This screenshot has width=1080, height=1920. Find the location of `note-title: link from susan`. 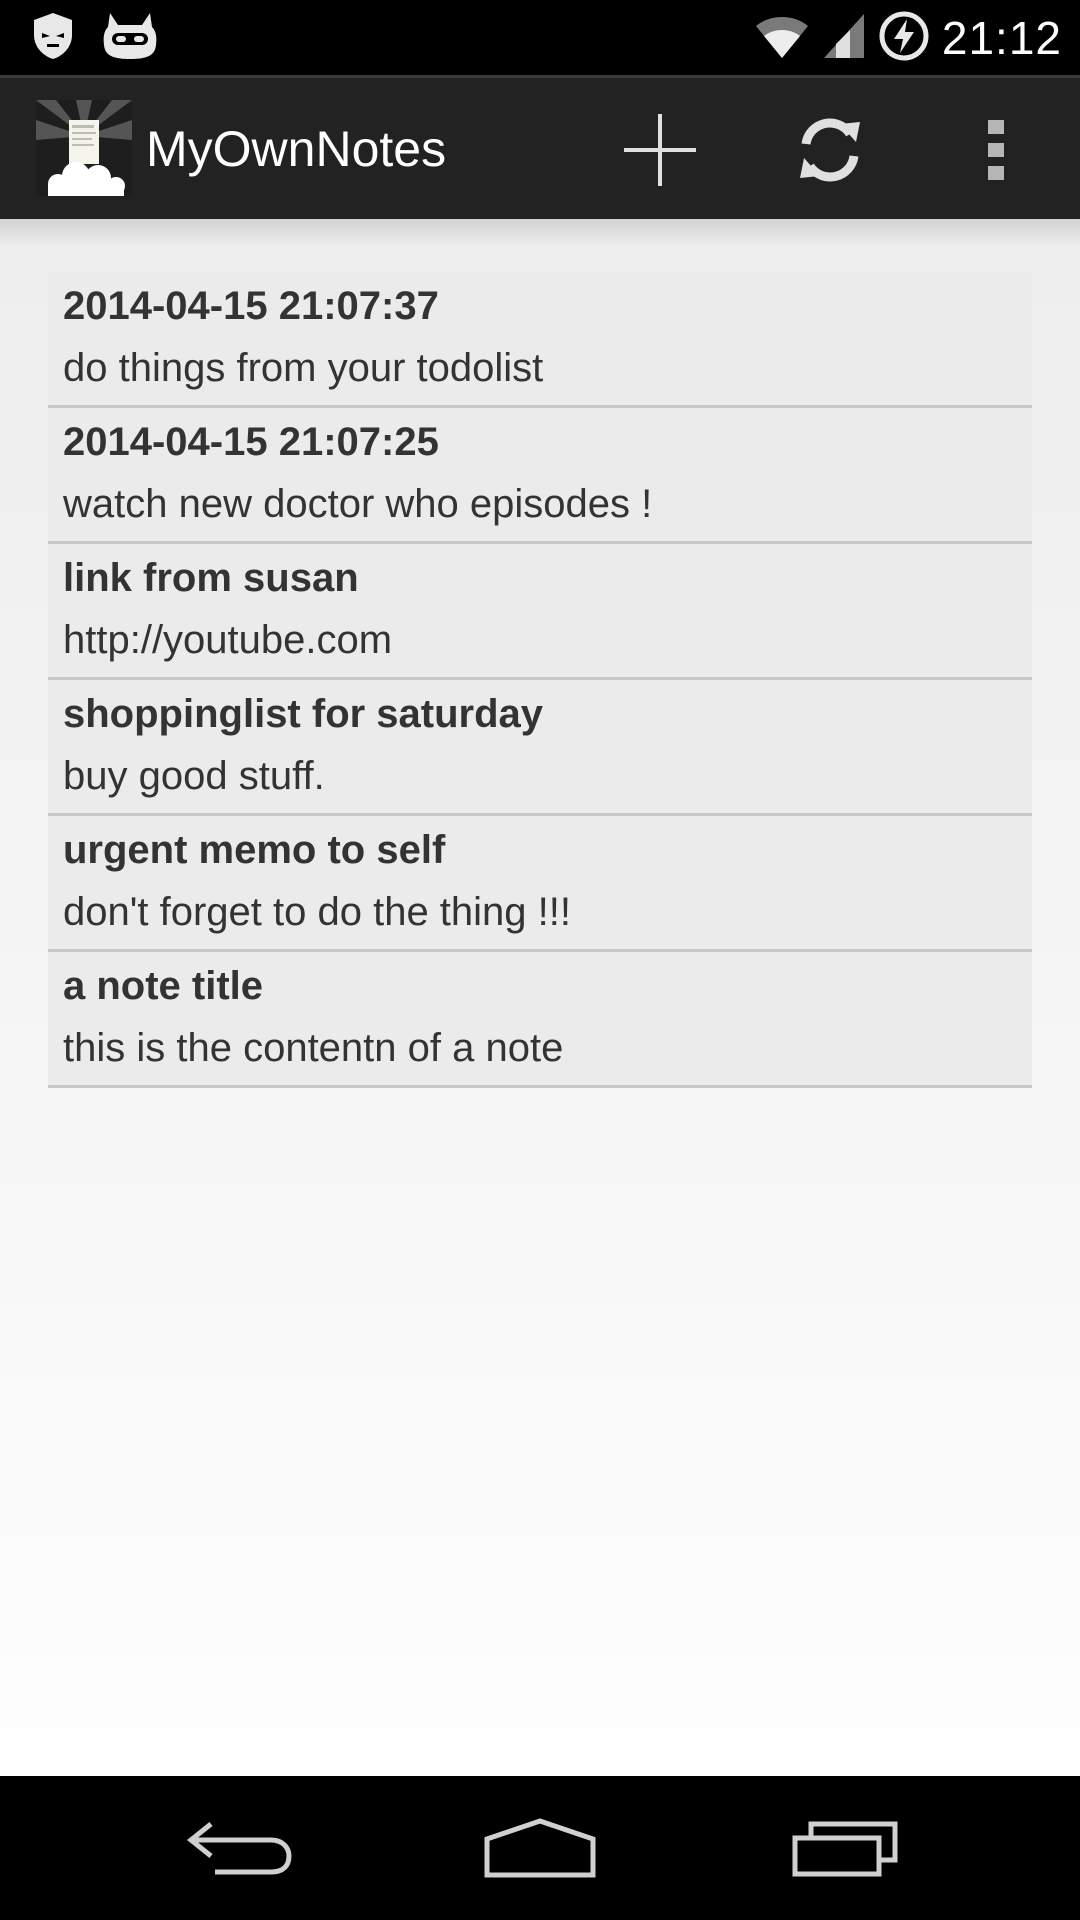

note-title: link from susan is located at coordinates (211, 578).